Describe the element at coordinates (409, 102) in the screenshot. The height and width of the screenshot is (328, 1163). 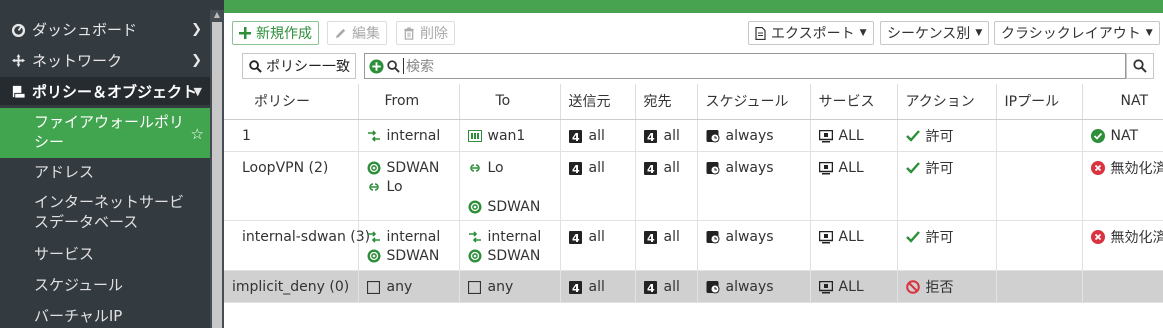
I see `col-header-from: From` at that location.